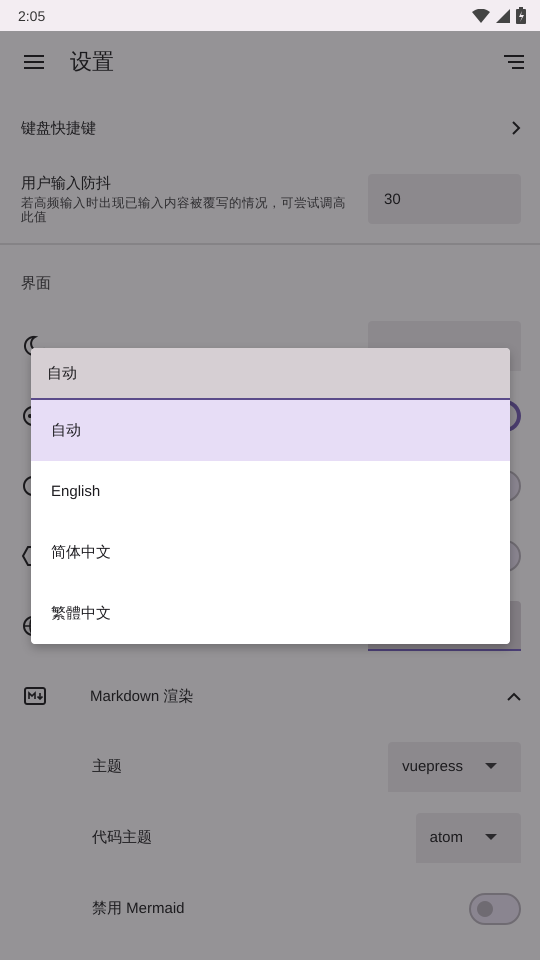 This screenshot has width=540, height=960. What do you see at coordinates (36, 283) in the screenshot?
I see `section-title: 界面` at bounding box center [36, 283].